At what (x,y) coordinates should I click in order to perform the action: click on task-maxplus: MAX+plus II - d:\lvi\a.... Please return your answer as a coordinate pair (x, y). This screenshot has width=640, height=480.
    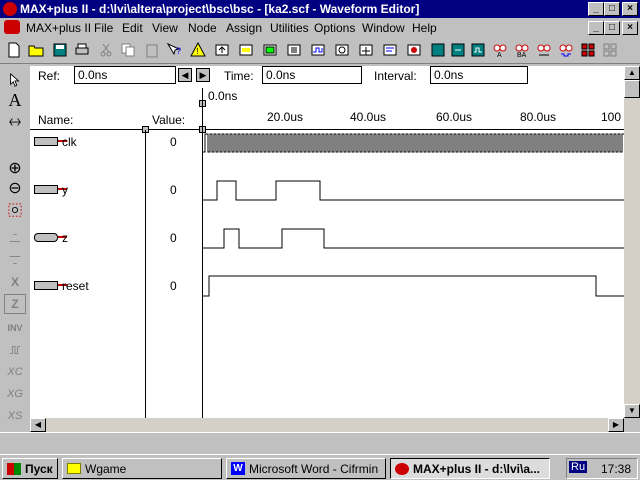
    Looking at the image, I should click on (470, 468).